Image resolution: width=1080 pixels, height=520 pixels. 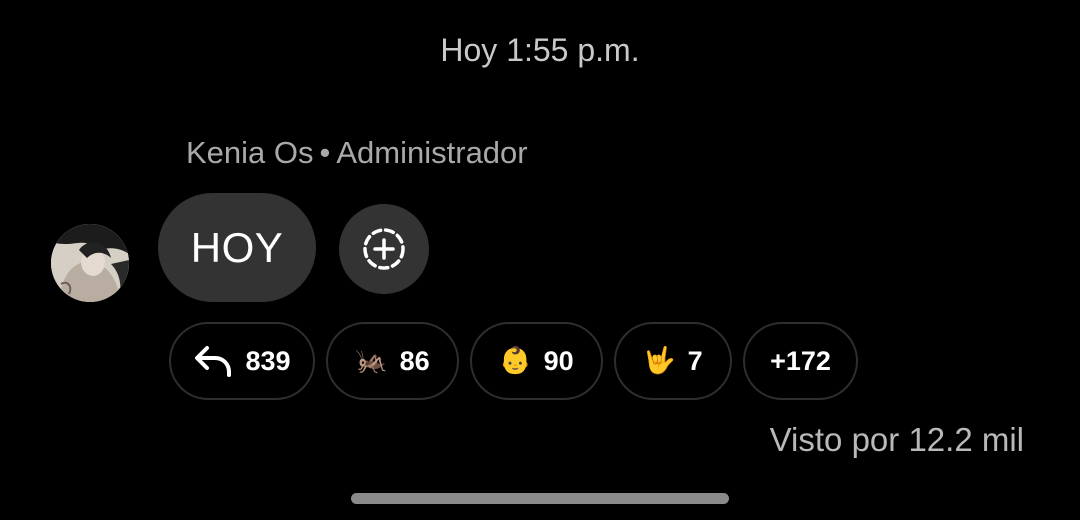 I want to click on reply-count: 839, so click(x=268, y=360).